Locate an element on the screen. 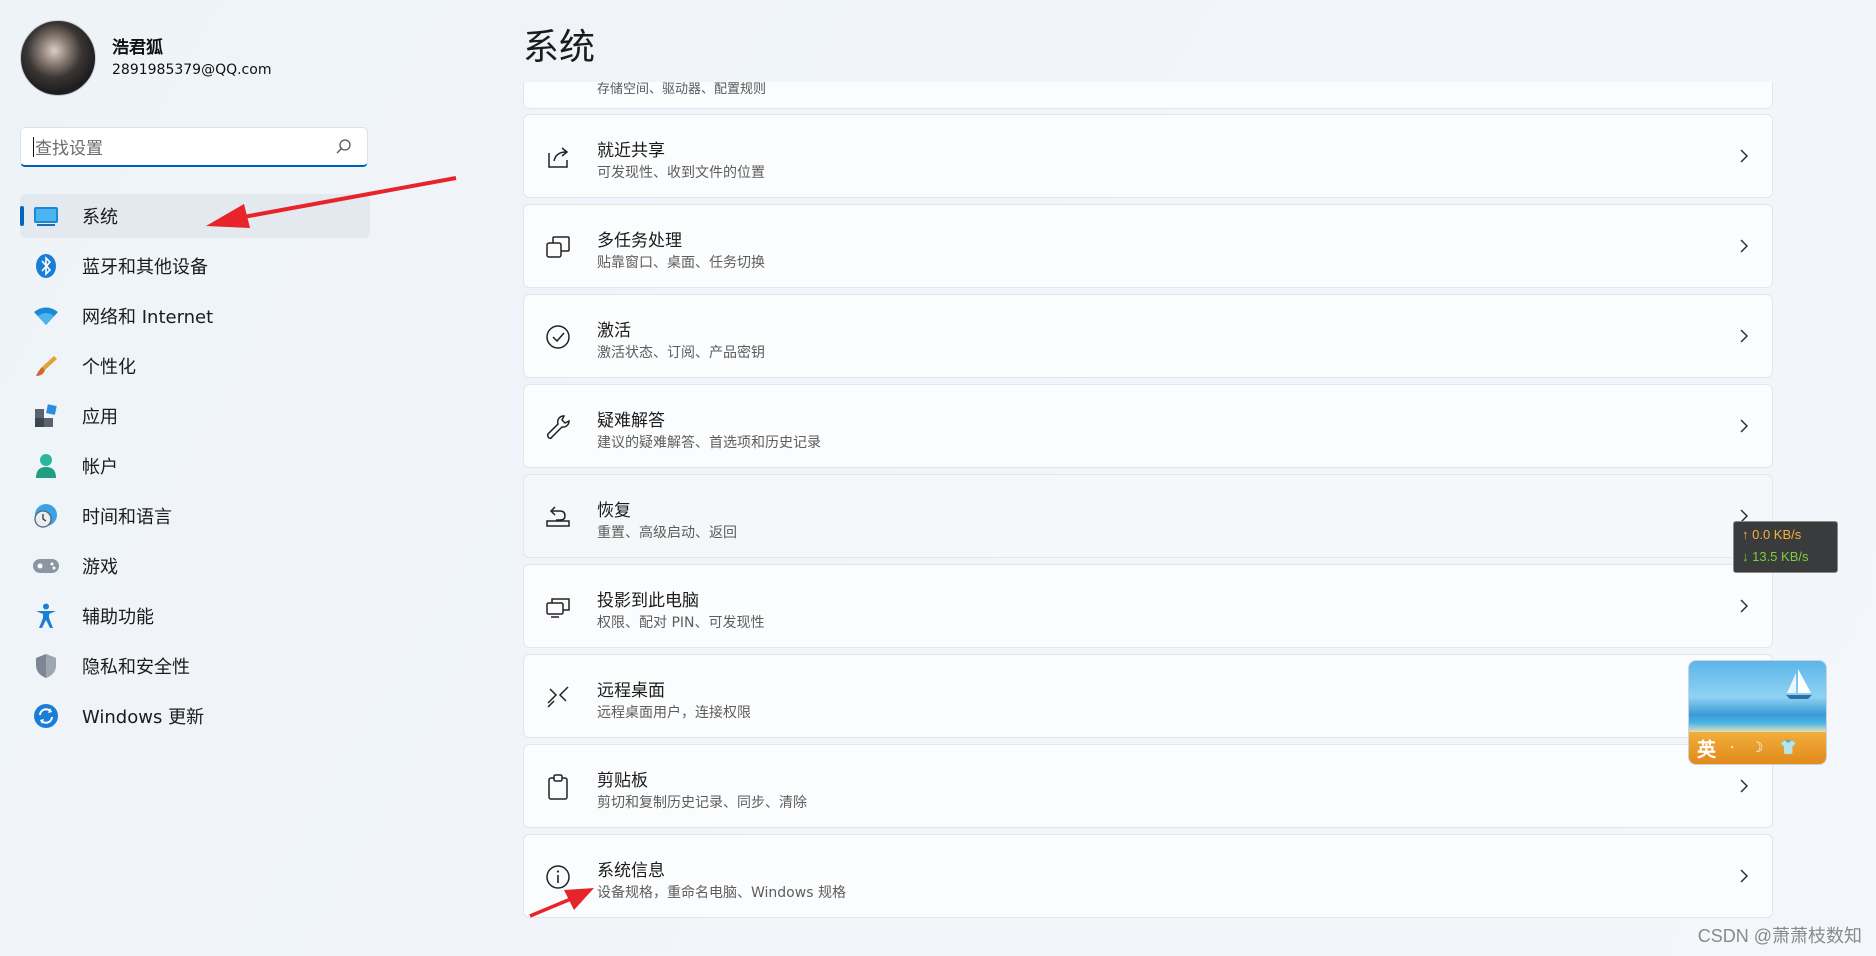 The image size is (1876, 956). settings-card-project-to-pc: 投影到此电脑 权限、配对 PIN、可发现性 is located at coordinates (1148, 606).